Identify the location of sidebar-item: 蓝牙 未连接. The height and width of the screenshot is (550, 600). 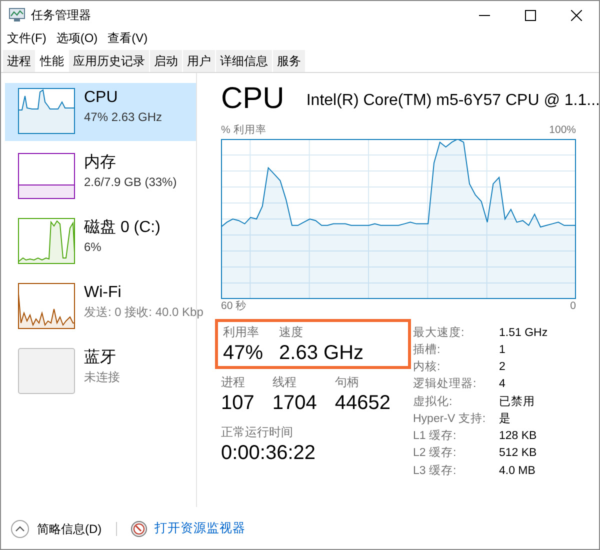
(100, 372).